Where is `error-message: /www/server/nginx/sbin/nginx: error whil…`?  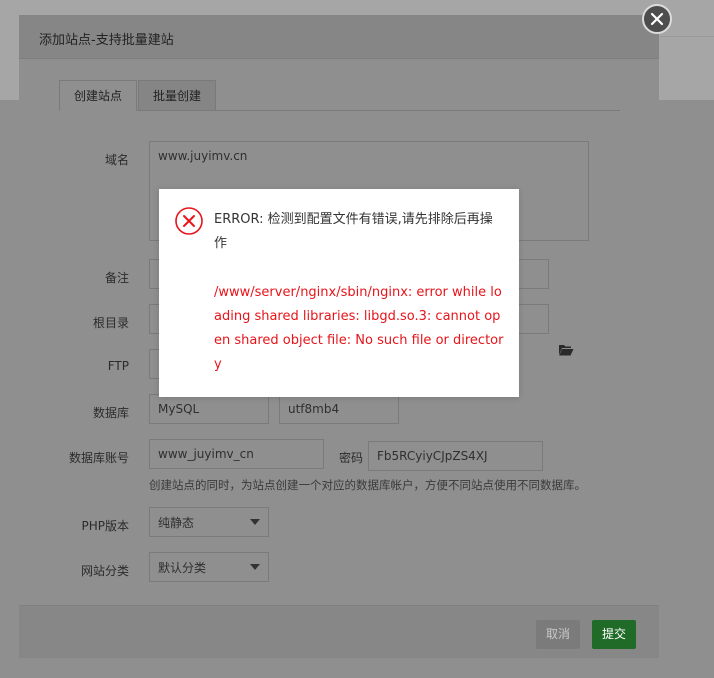 error-message: /www/server/nginx/sbin/nginx: error whil… is located at coordinates (359, 328).